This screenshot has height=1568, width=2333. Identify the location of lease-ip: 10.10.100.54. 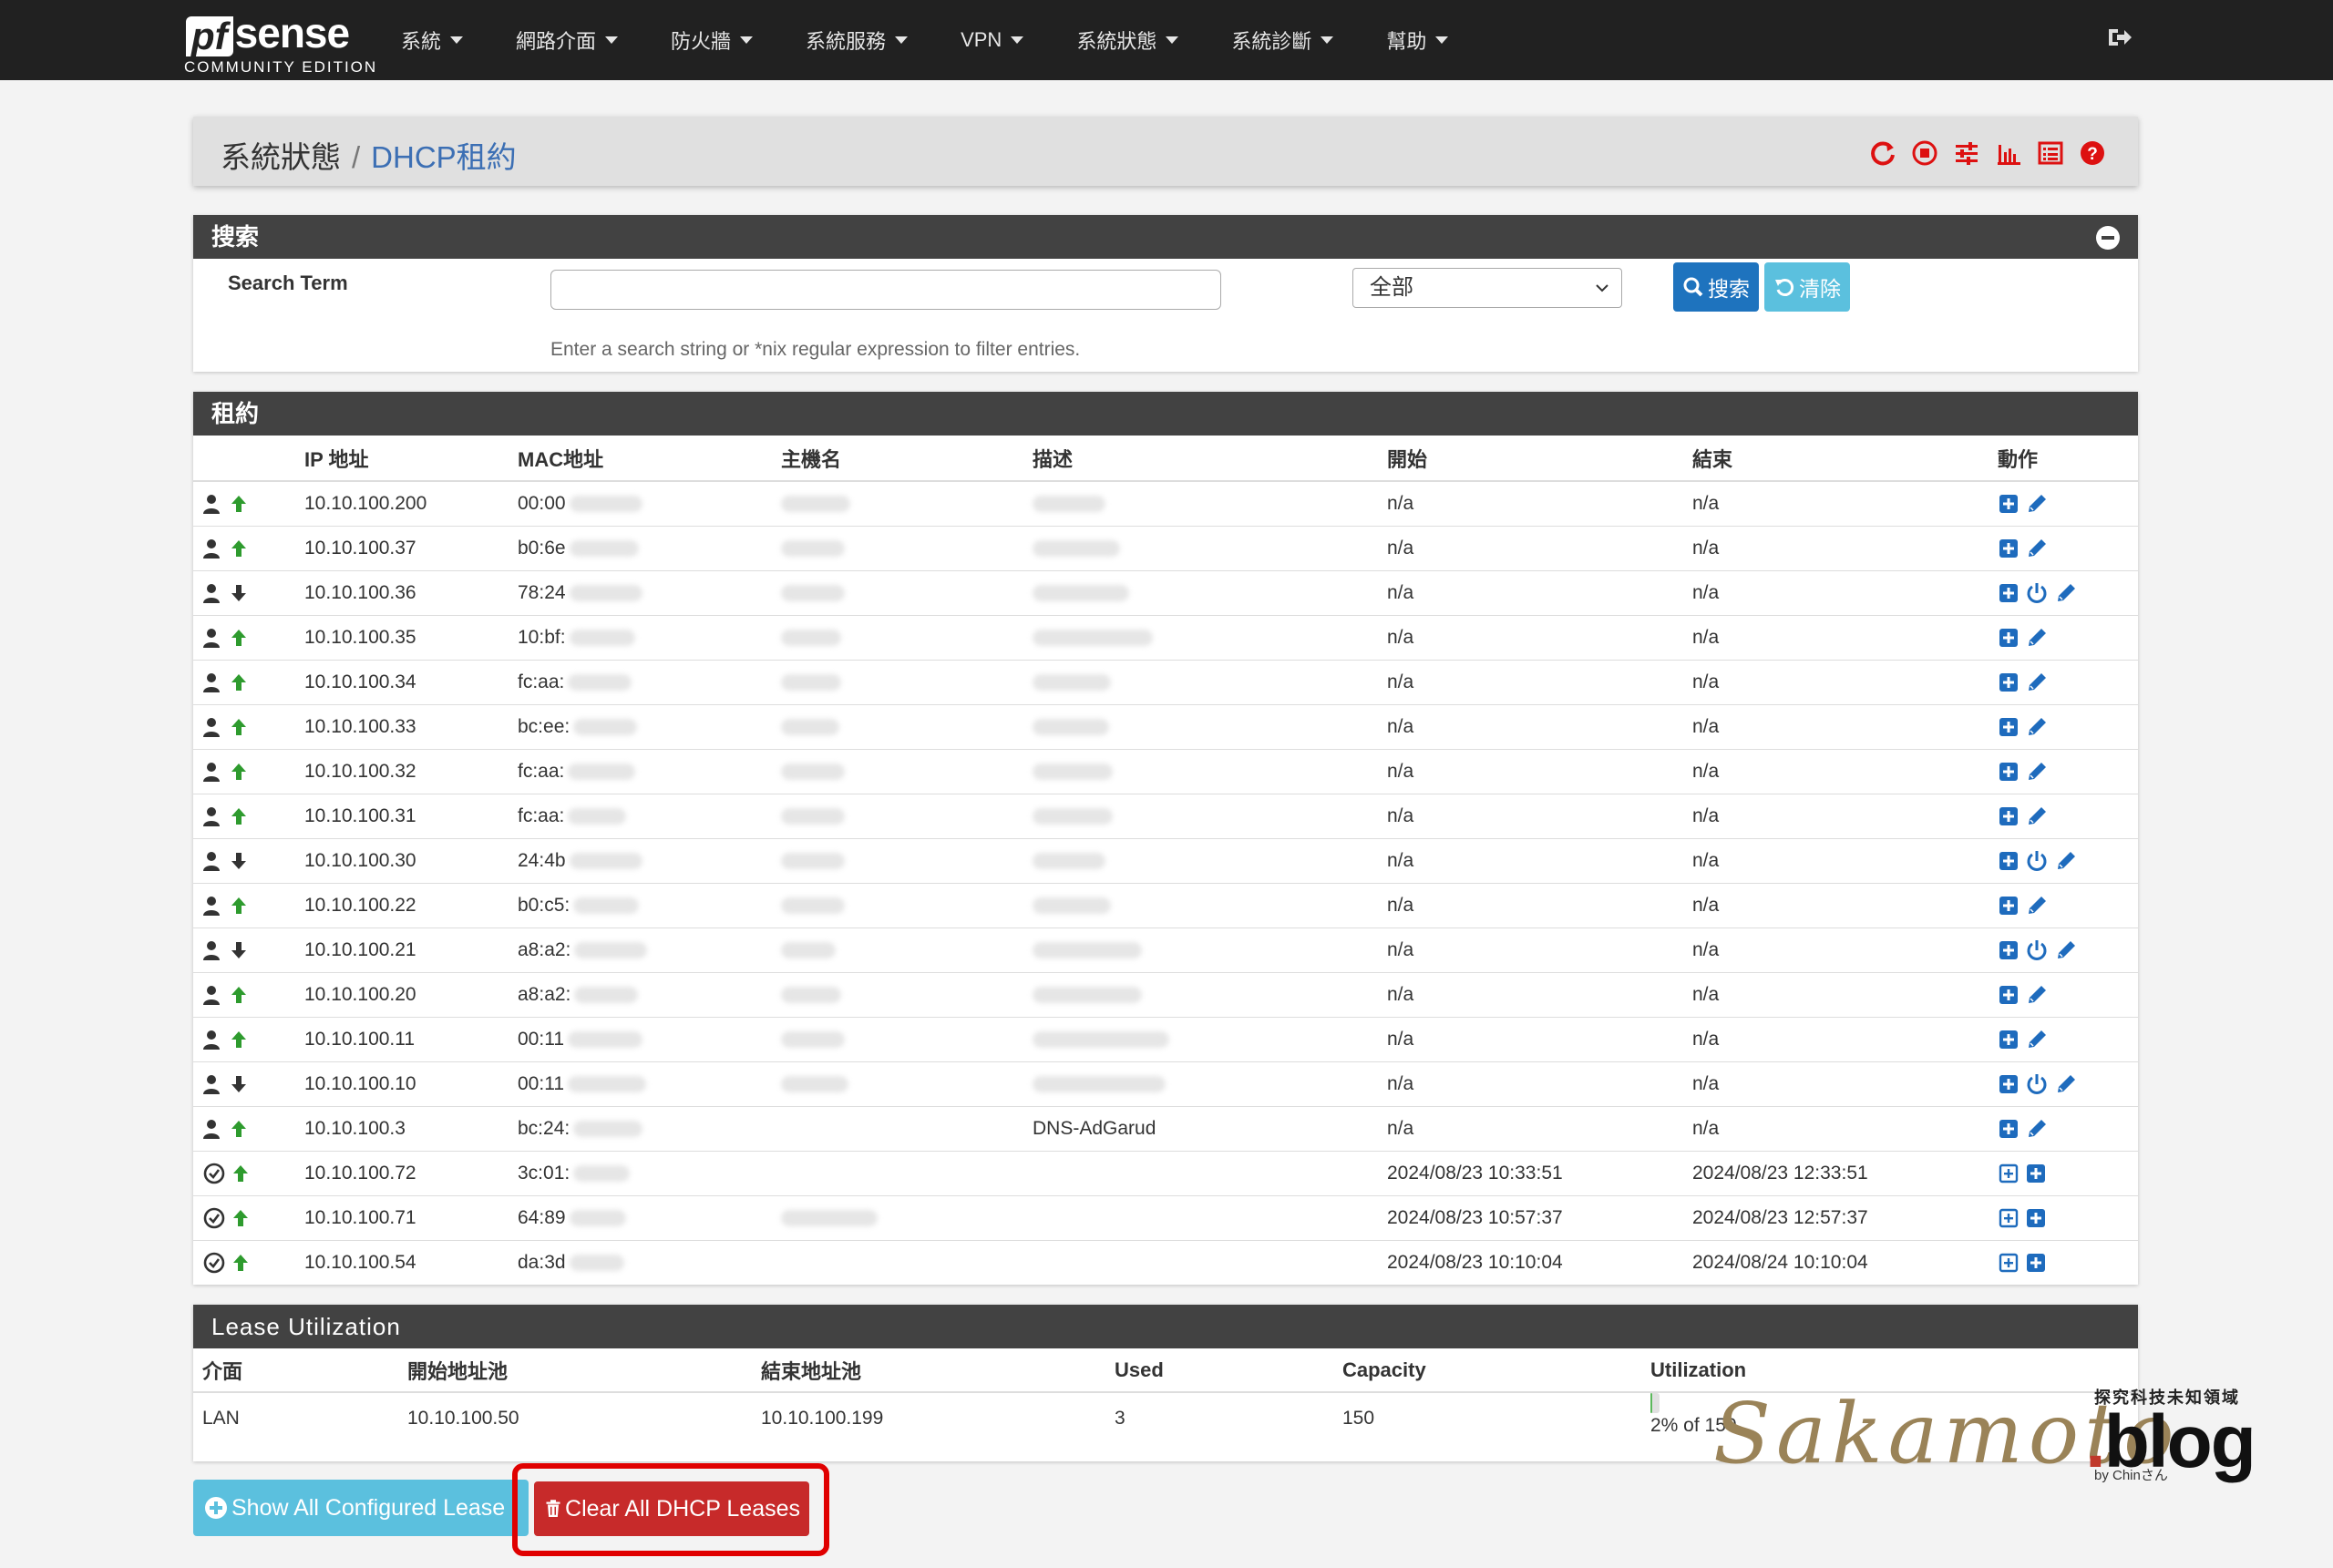
(411, 1262).